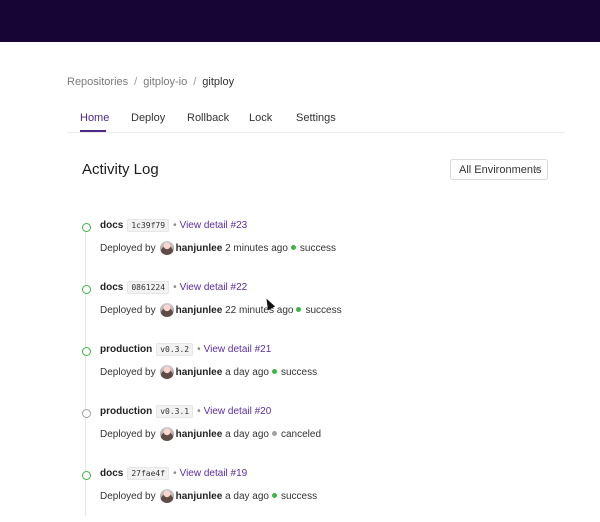 This screenshot has width=600, height=522. I want to click on breadcrumb-item-gitploy-io: gitploy-io, so click(165, 82).